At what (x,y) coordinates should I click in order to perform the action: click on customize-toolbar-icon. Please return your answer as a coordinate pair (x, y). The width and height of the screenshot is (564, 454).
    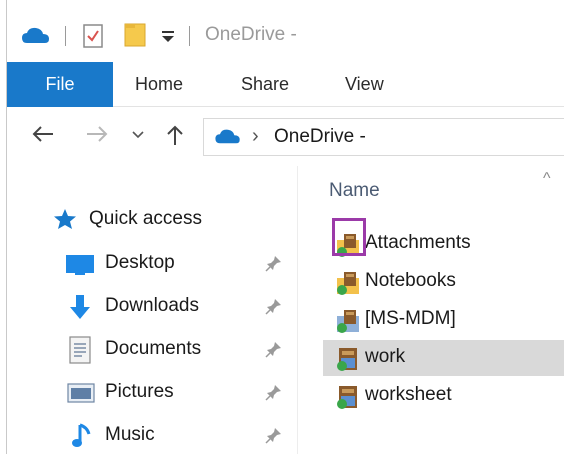
    Looking at the image, I should click on (168, 39).